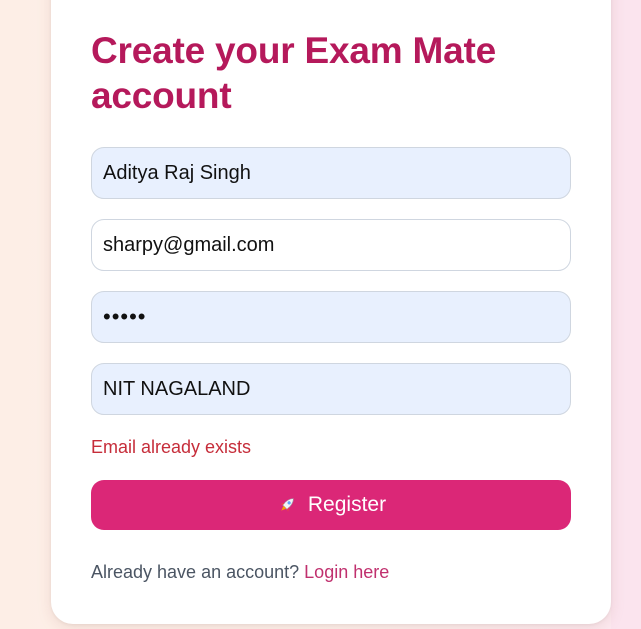 The height and width of the screenshot is (629, 641). I want to click on error-message: Email already exists, so click(171, 447).